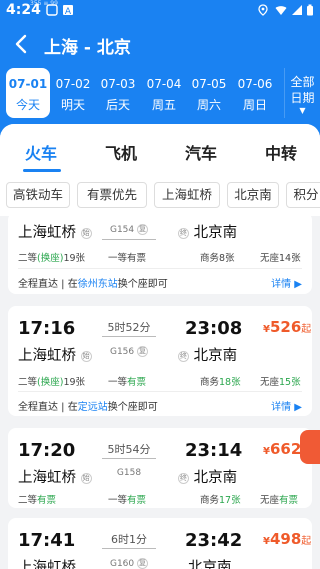  I want to click on back-arrow-icon, so click(22, 44).